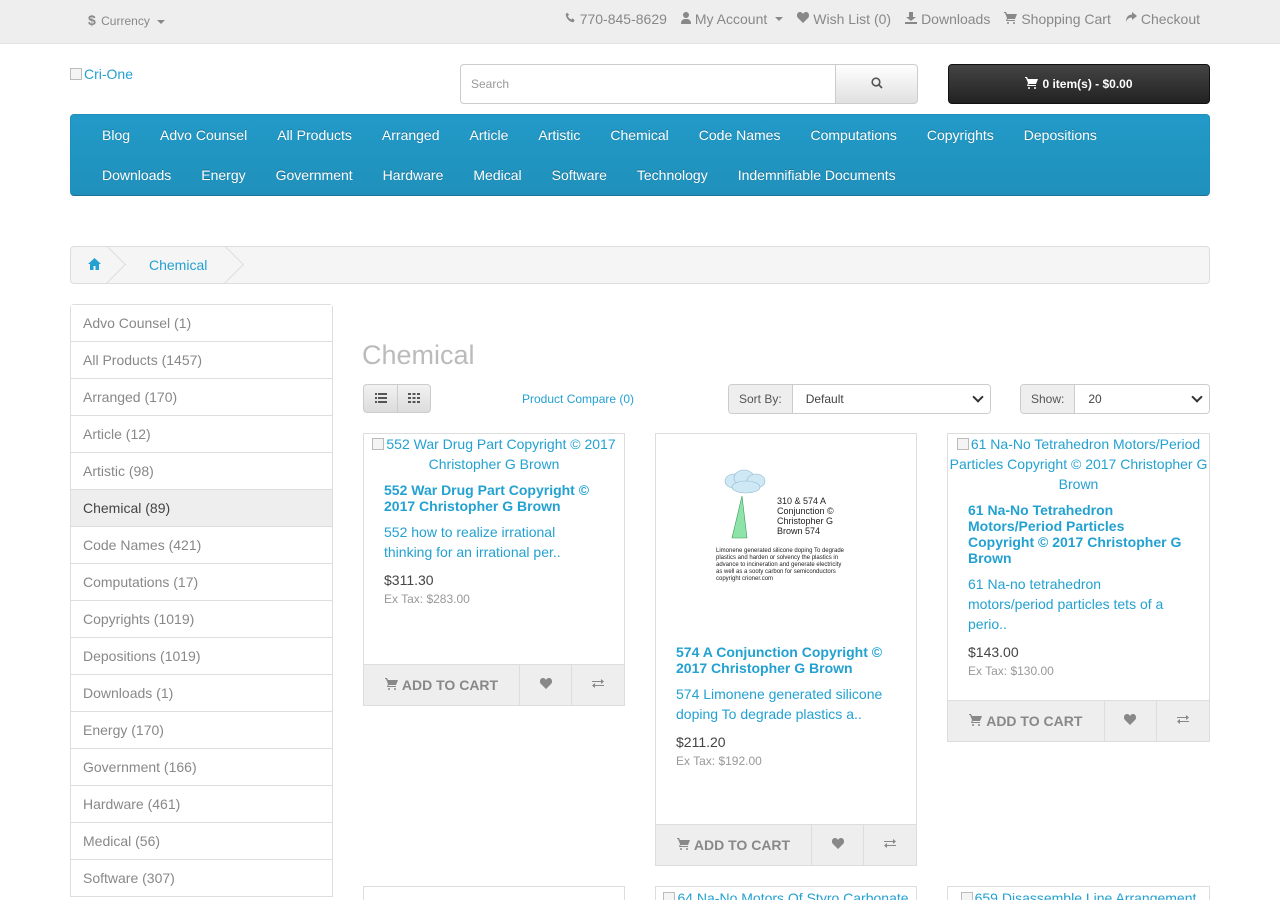  Describe the element at coordinates (672, 175) in the screenshot. I see `menu-item-technology: Technology` at that location.